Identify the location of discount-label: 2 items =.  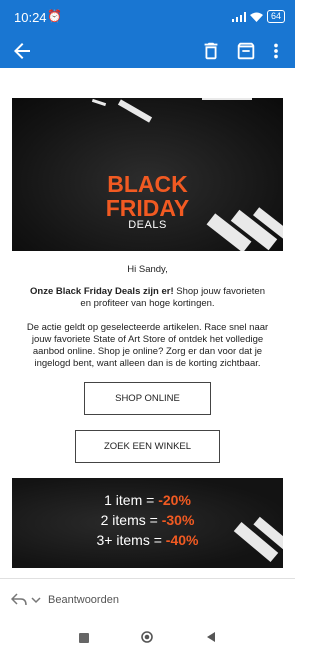
(131, 520).